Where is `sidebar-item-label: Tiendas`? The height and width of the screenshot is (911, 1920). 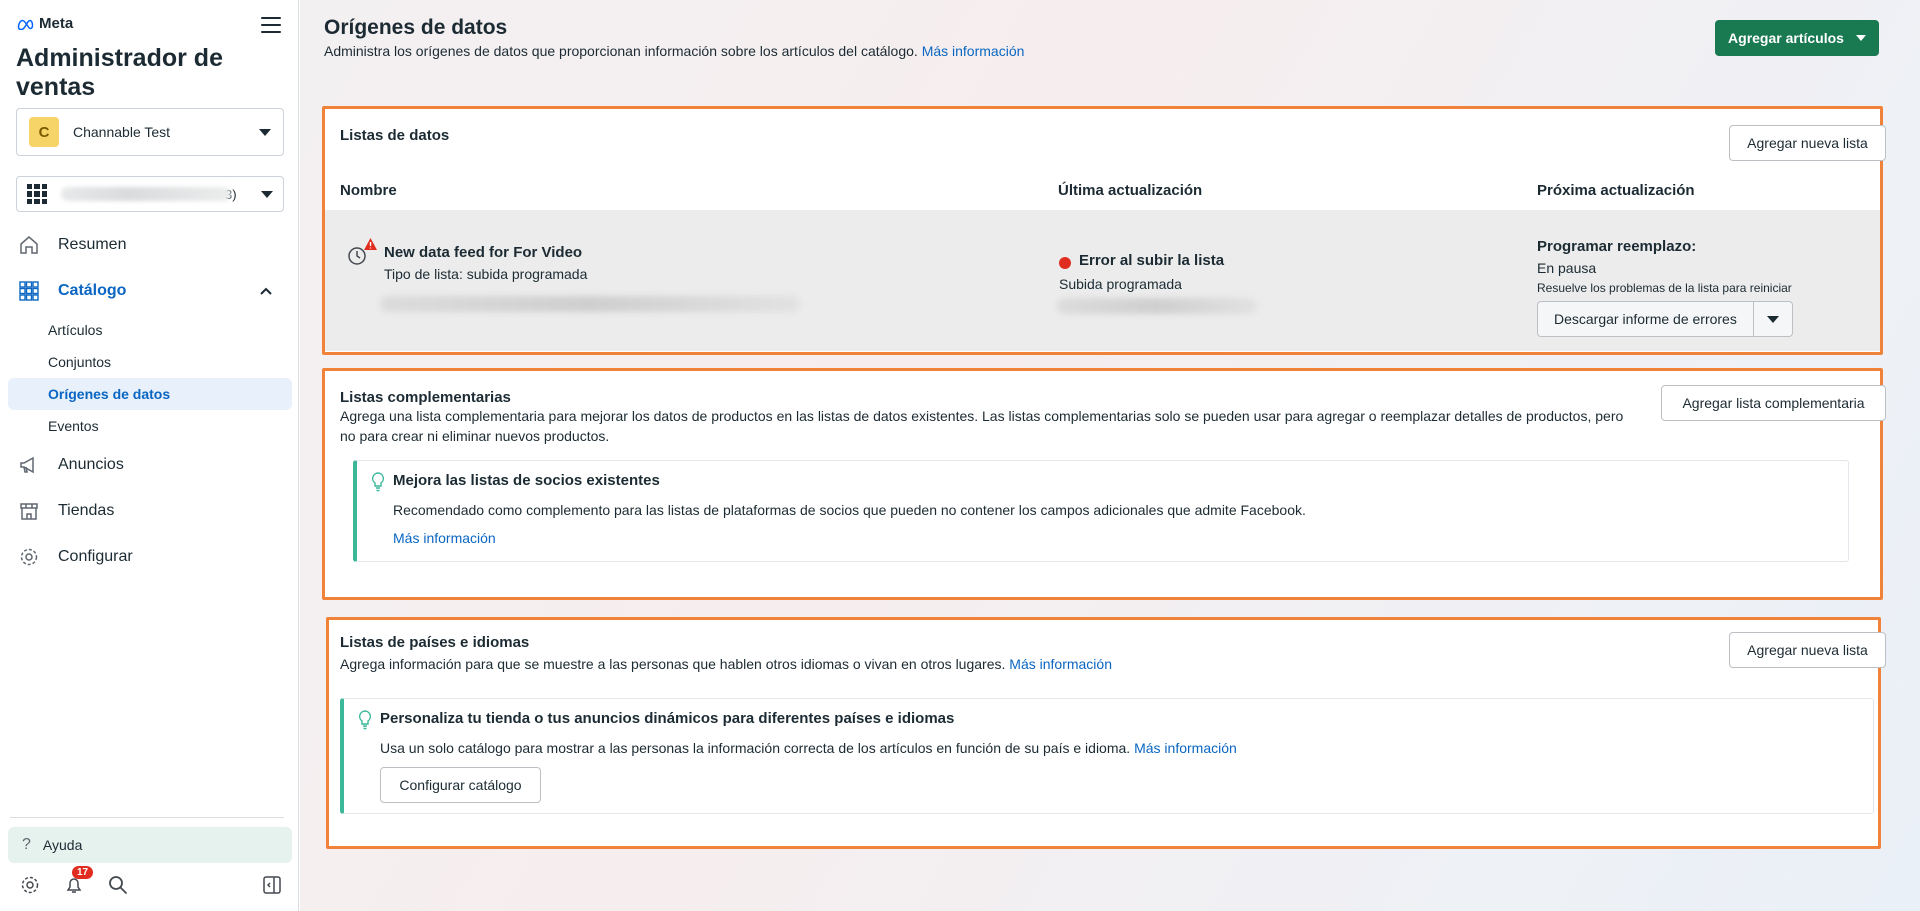 sidebar-item-label: Tiendas is located at coordinates (86, 510).